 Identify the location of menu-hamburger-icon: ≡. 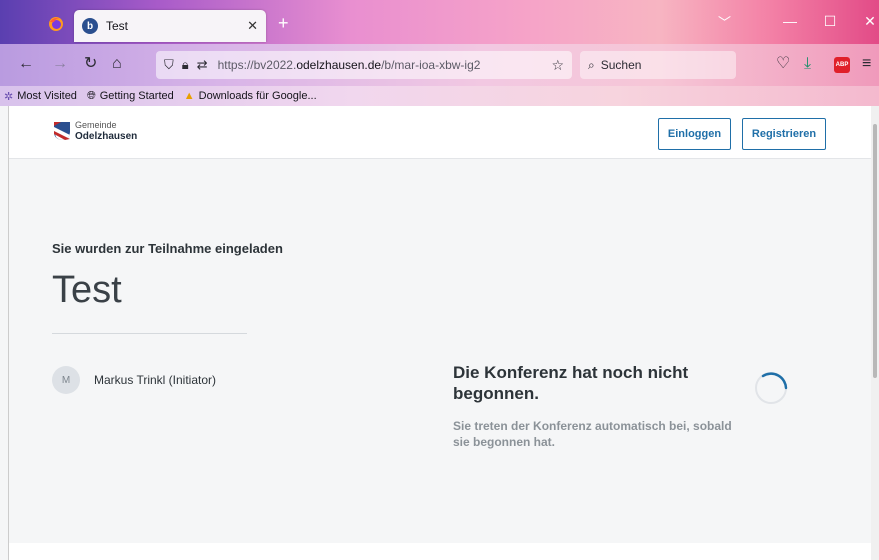
(866, 64).